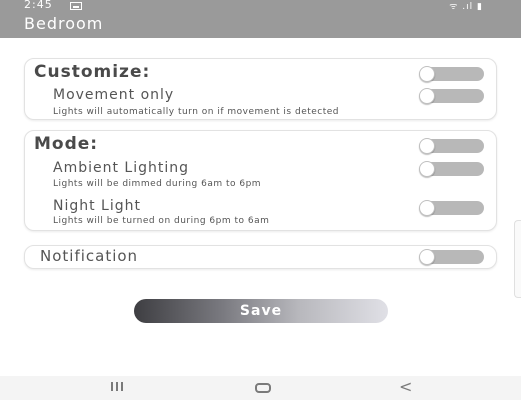  I want to click on navigation-bar: <, so click(260, 388).